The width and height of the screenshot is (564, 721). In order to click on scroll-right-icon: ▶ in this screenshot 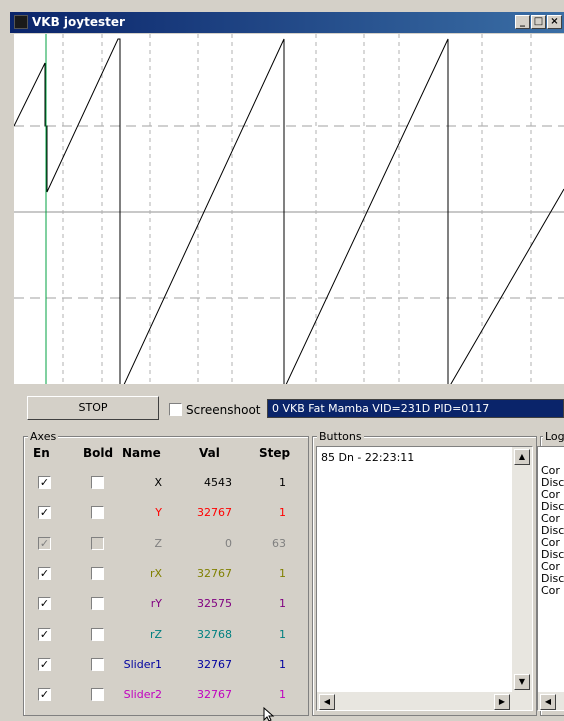, I will do `click(502, 702)`.